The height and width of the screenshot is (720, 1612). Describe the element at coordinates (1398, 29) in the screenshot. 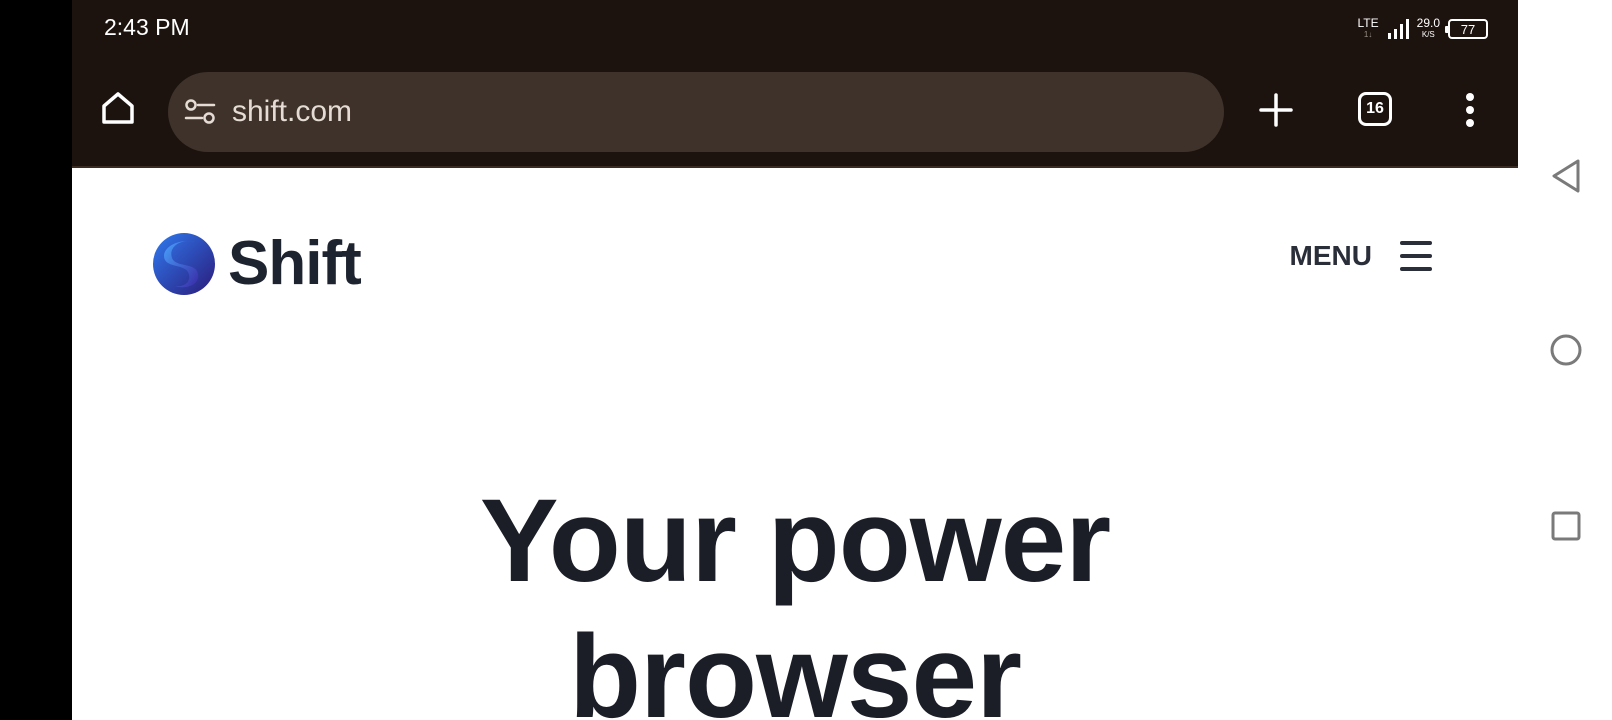

I see `signal-icon` at that location.